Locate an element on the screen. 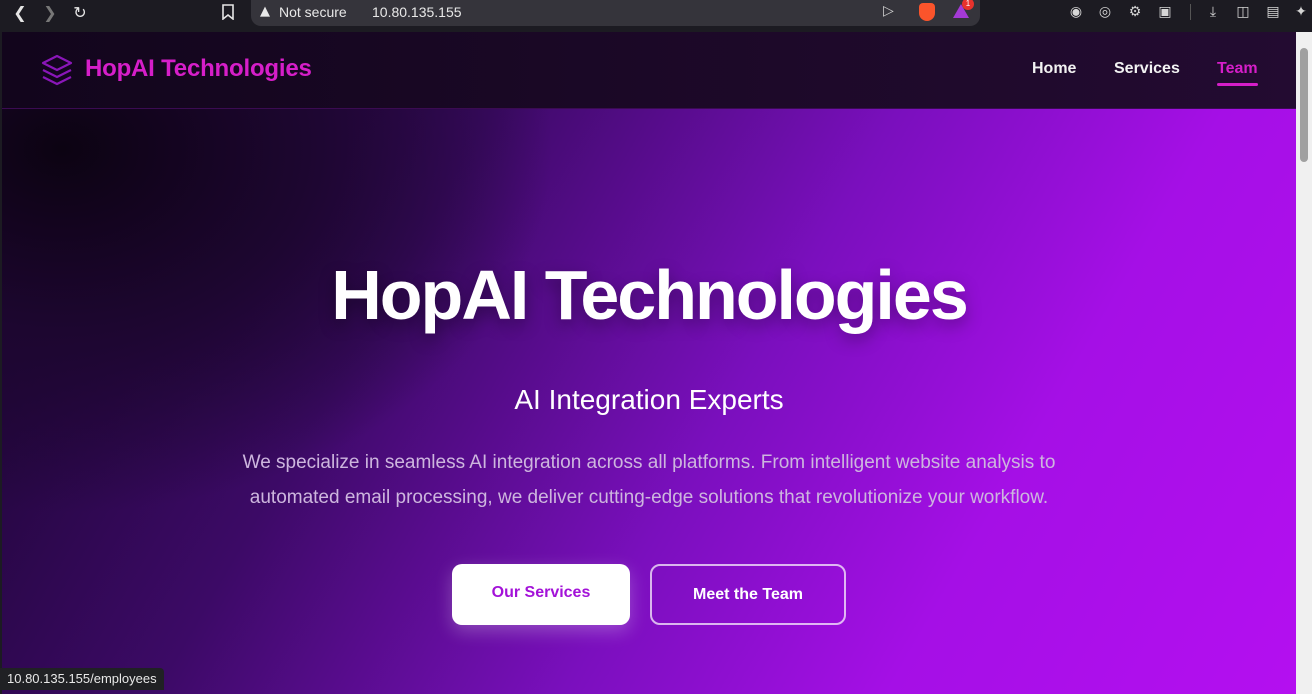 The image size is (1312, 694). url-text: 10.80.135.155 is located at coordinates (417, 12).